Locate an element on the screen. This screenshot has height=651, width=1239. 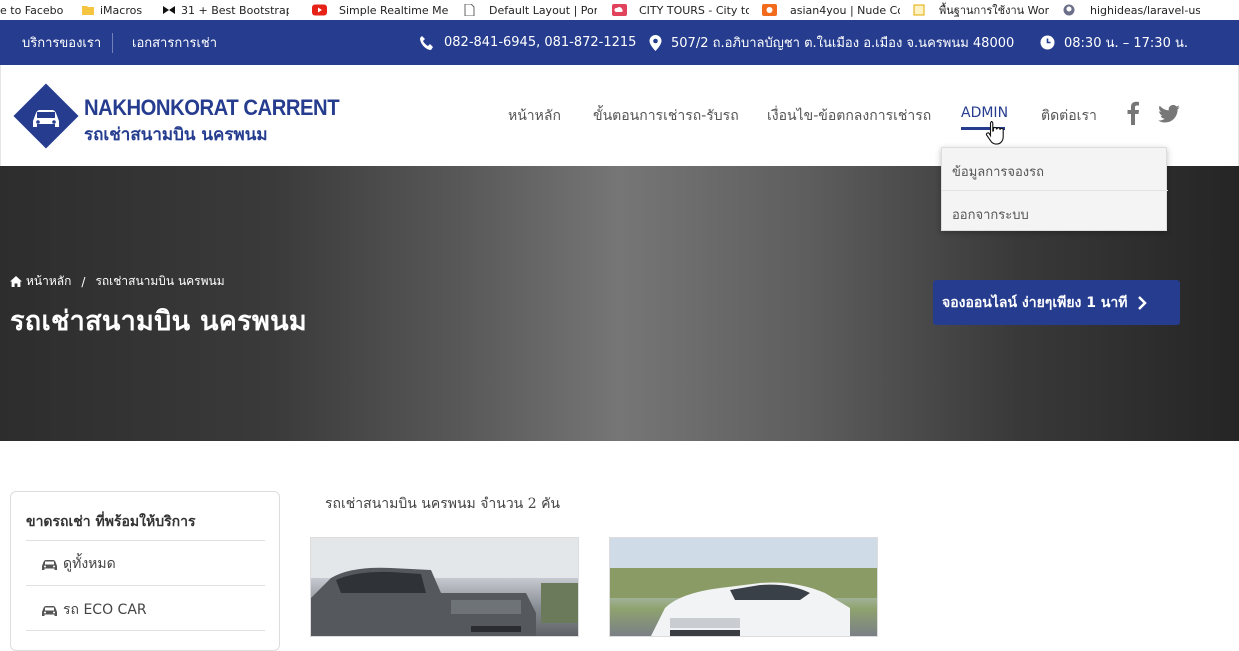
services-link: บริการของเรา is located at coordinates (61, 42).